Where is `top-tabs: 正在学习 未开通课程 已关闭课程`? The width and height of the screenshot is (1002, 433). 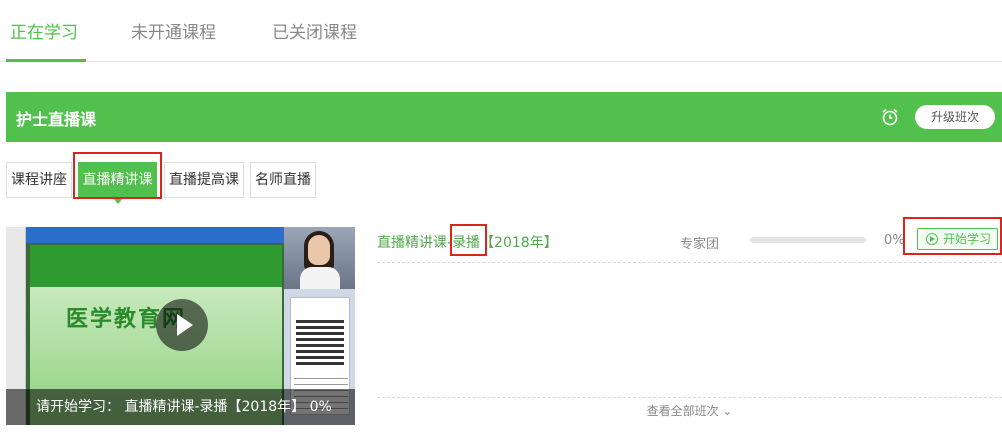
top-tabs: 正在学习 未开通课程 已关闭课程 is located at coordinates (501, 31).